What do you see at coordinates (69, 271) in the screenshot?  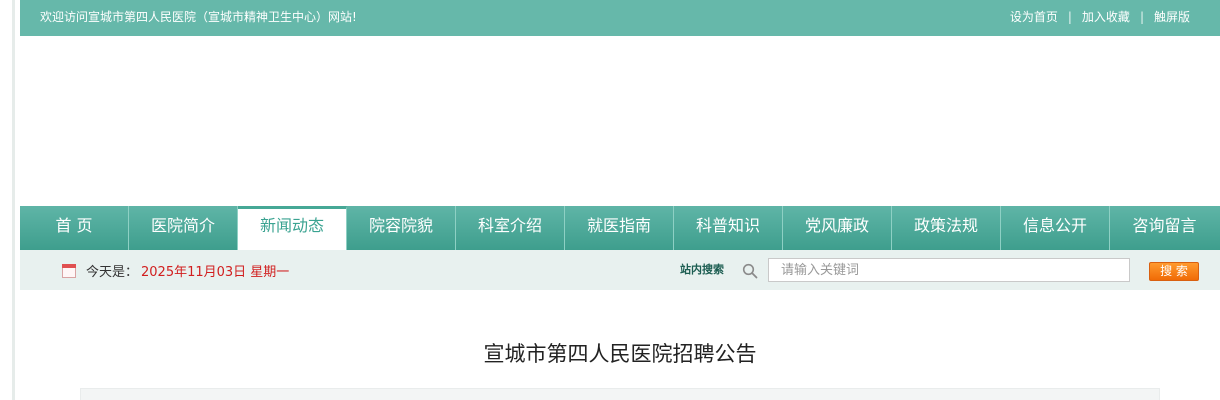 I see `calendar-icon` at bounding box center [69, 271].